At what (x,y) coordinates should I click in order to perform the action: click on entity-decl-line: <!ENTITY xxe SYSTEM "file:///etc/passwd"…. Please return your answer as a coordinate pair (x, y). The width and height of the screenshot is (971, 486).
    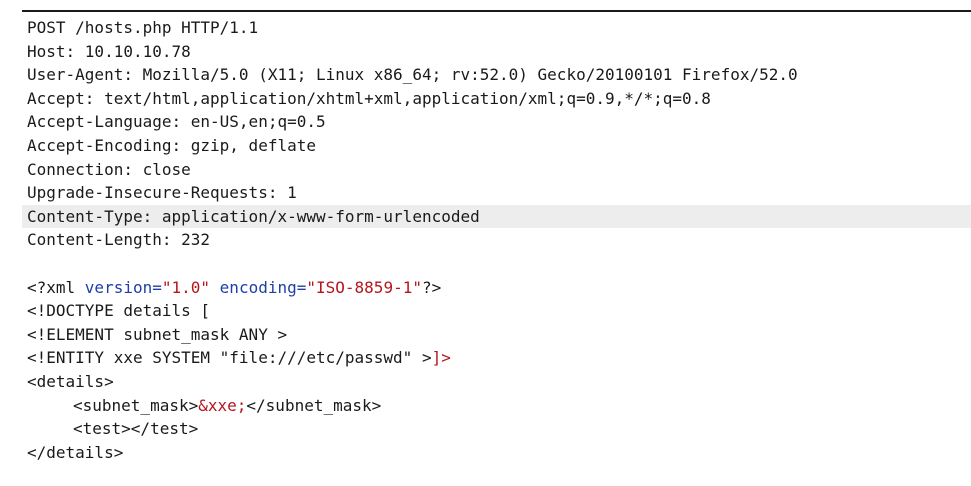
    Looking at the image, I should click on (485, 358).